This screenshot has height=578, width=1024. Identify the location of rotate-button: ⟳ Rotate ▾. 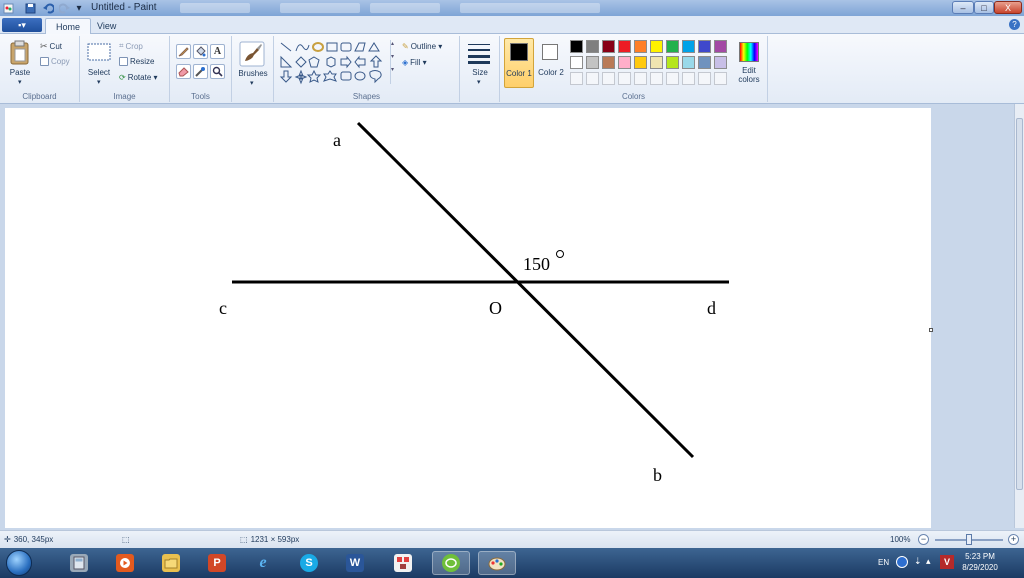
(138, 77).